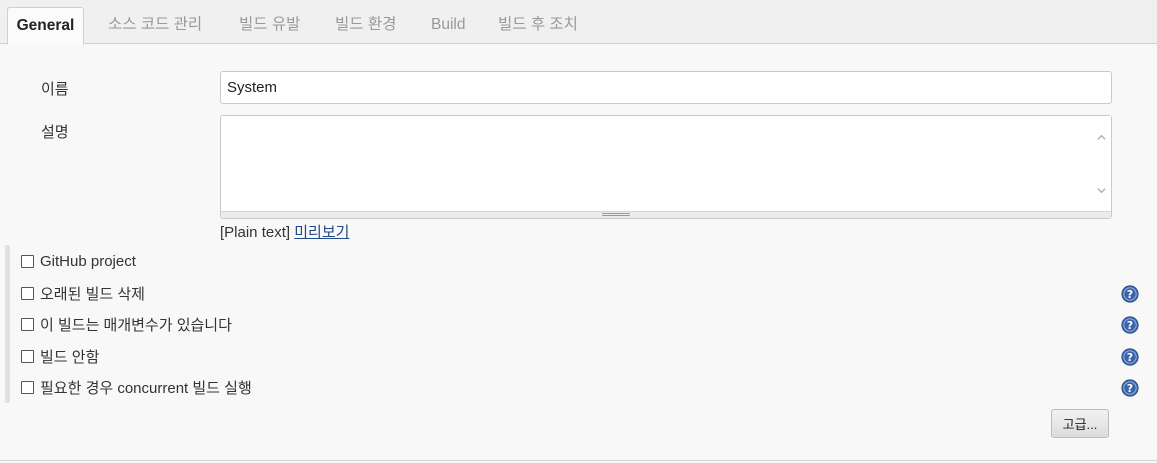 This screenshot has height=463, width=1157. What do you see at coordinates (27, 356) in the screenshot?
I see `disable-build-checkbox` at bounding box center [27, 356].